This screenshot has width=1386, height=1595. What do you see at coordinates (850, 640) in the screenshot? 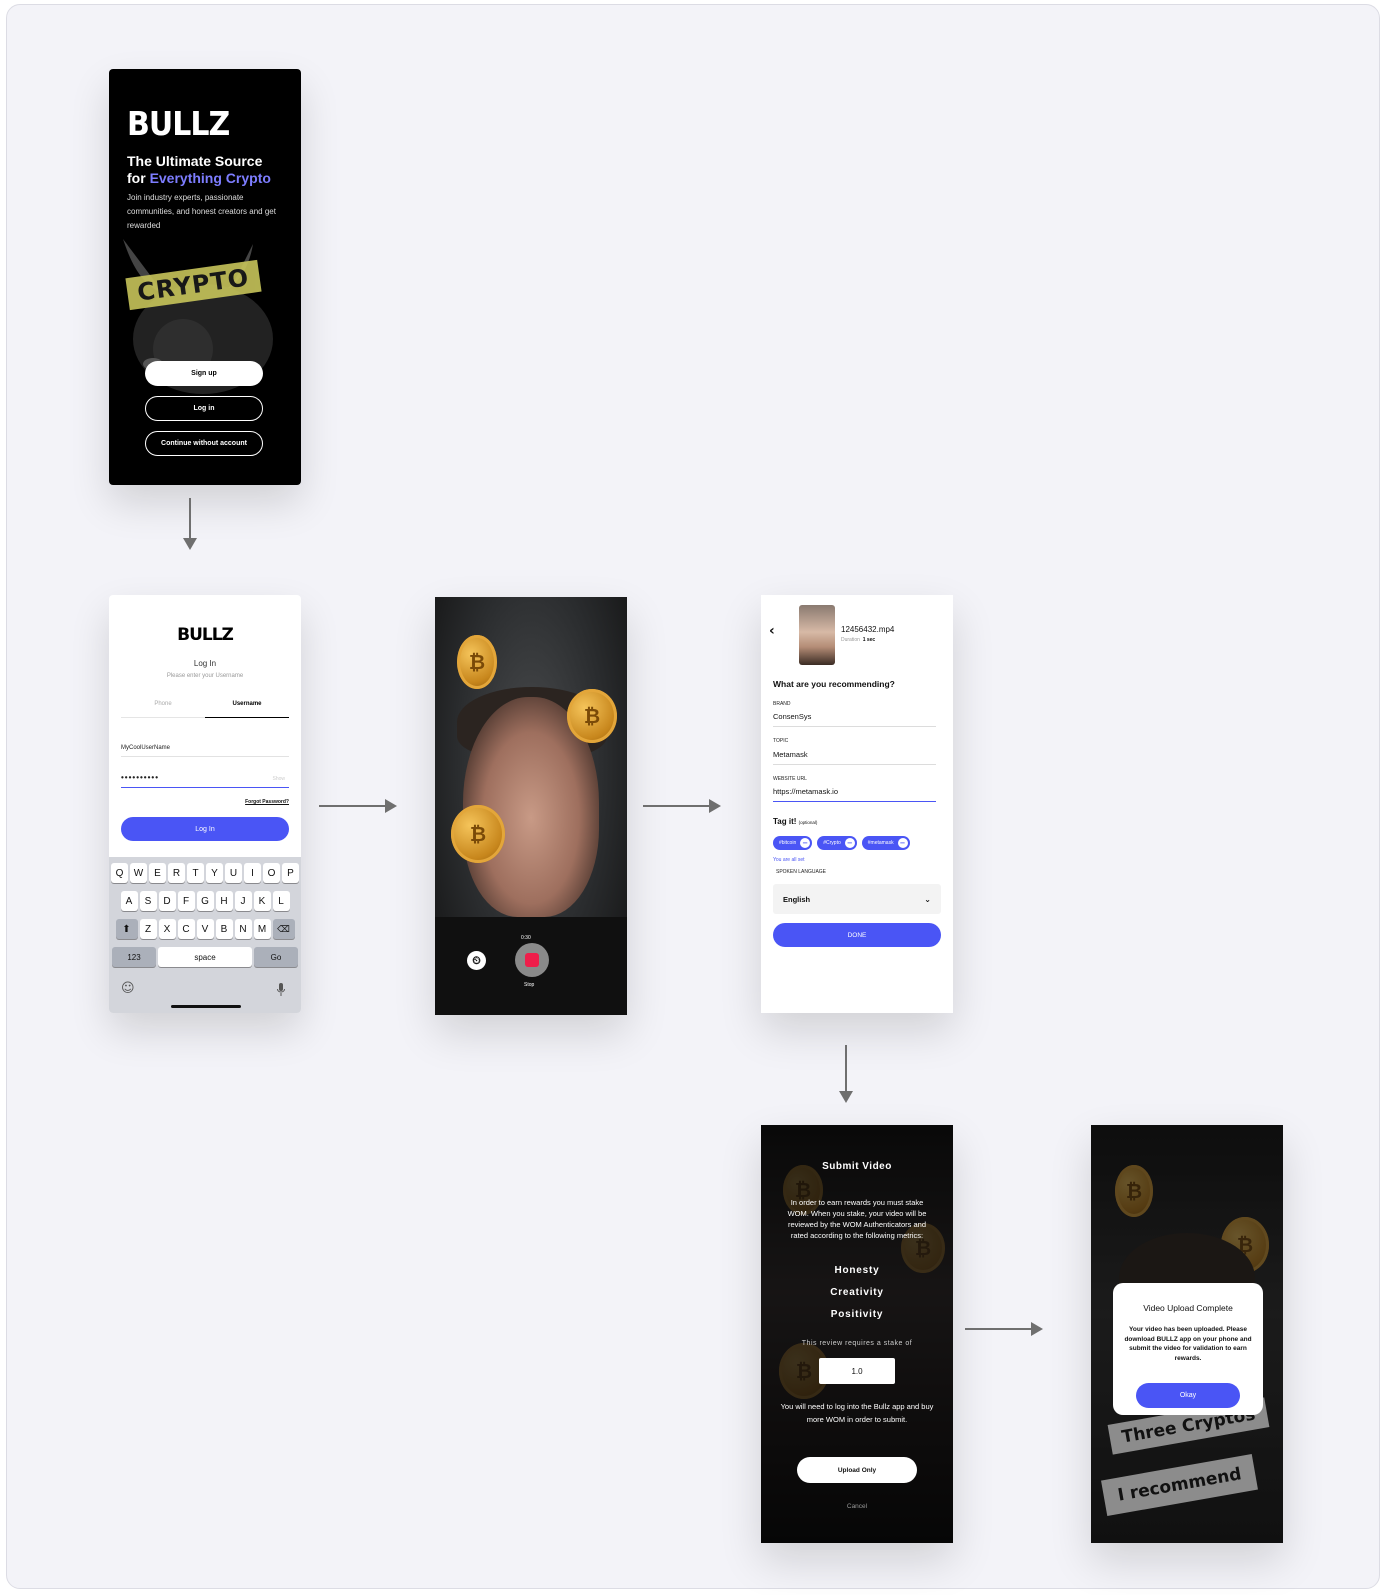
I see `duration-label: Duration` at bounding box center [850, 640].